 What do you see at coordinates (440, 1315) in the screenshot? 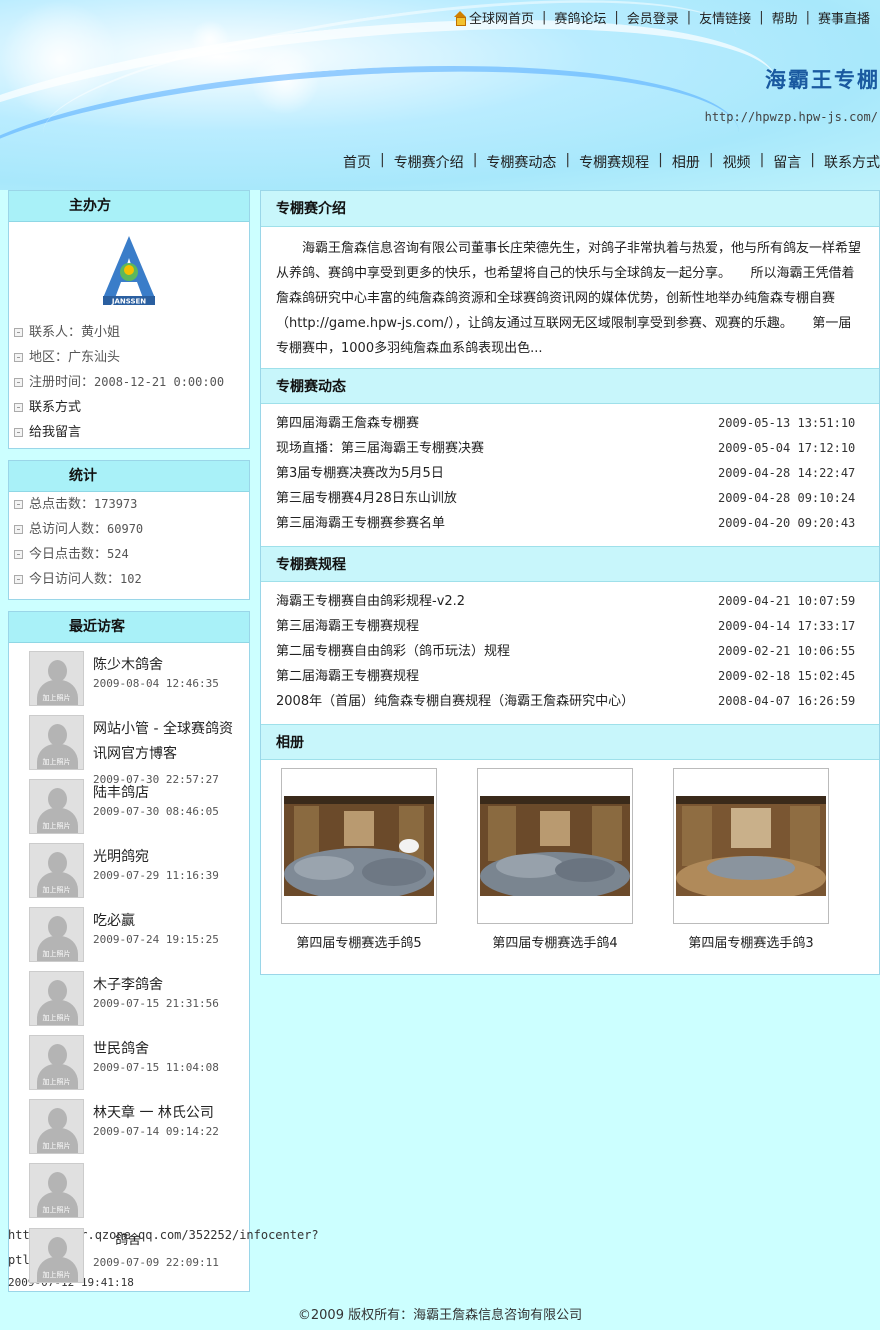
I see `footer-copyright: ©2009 版权所有：海霸王詹森信息咨询有限公司` at bounding box center [440, 1315].